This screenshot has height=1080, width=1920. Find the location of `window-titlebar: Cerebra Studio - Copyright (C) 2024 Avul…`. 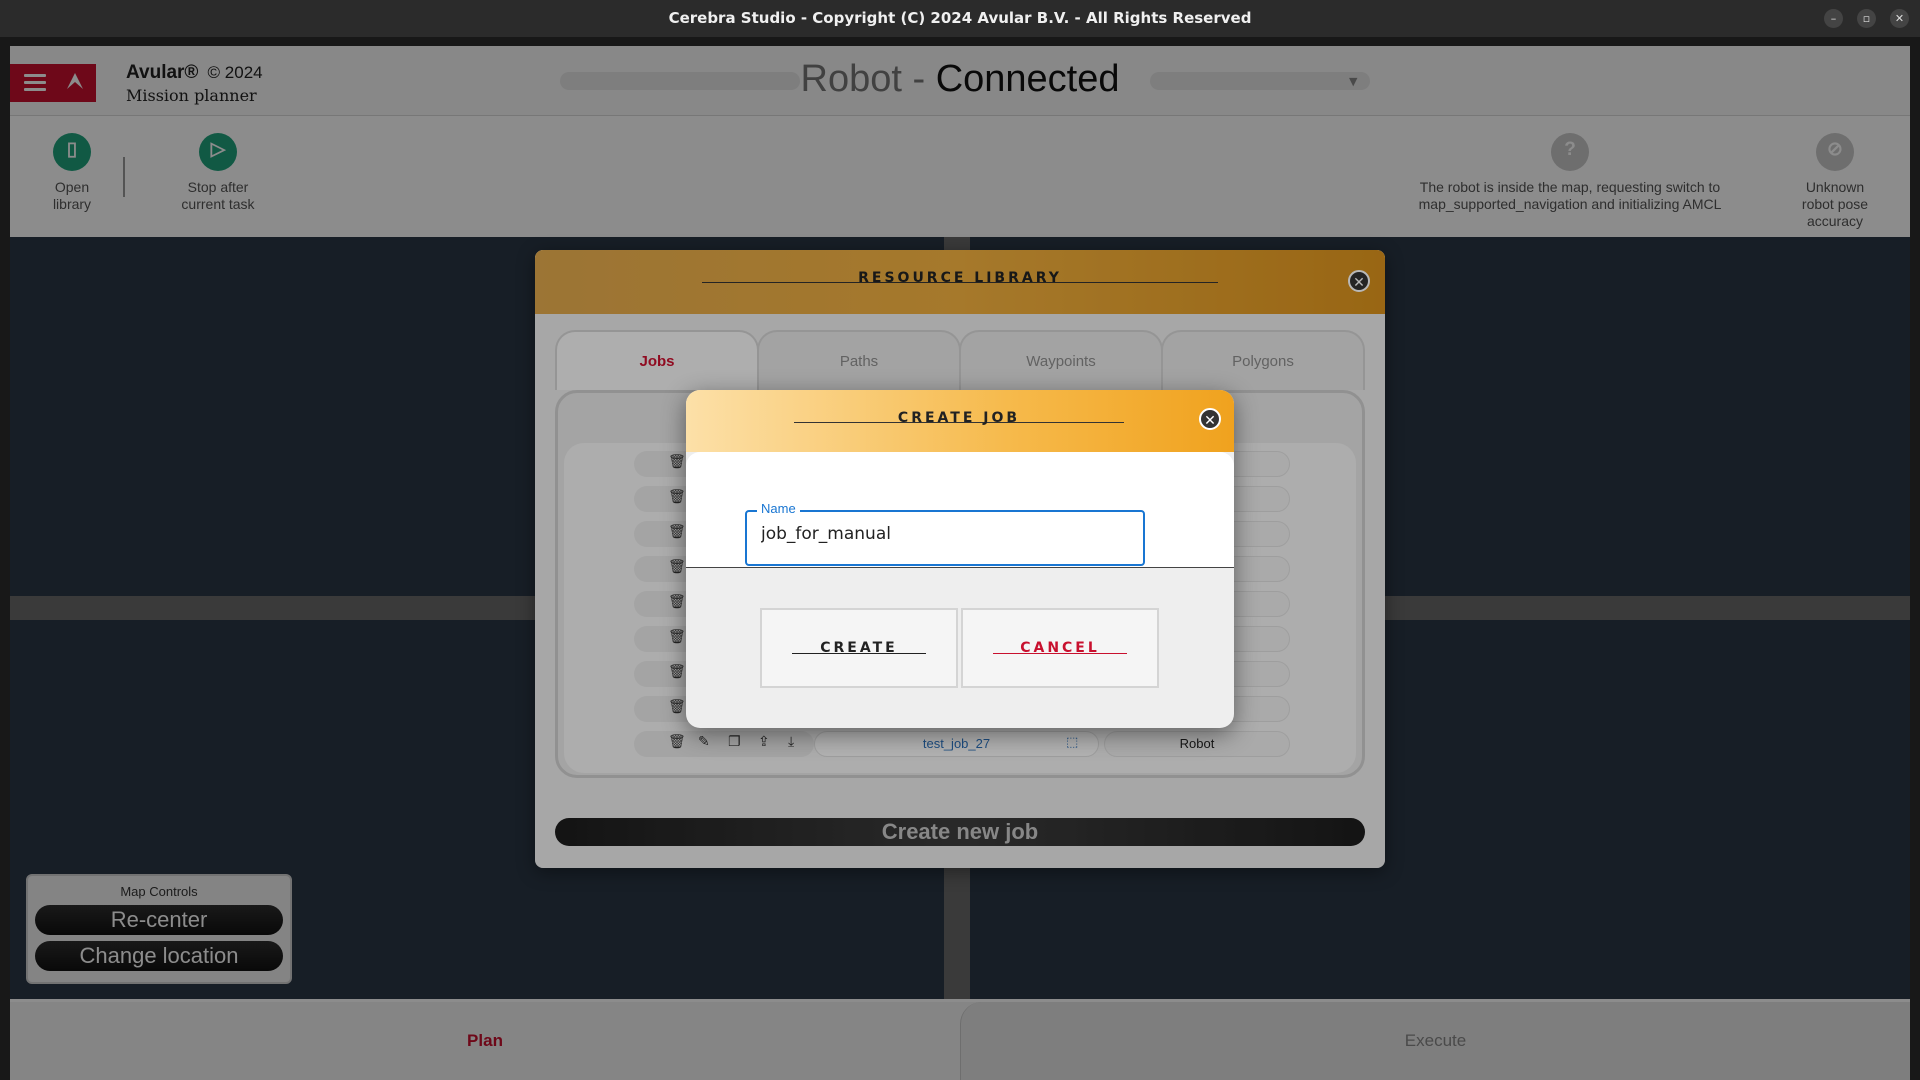

window-titlebar: Cerebra Studio - Copyright (C) 2024 Avul… is located at coordinates (960, 18).